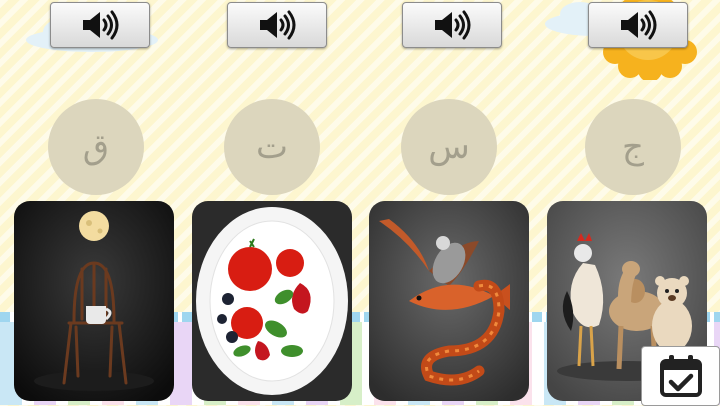 The image size is (720, 406). I want to click on letter-label: ت, so click(271, 147).